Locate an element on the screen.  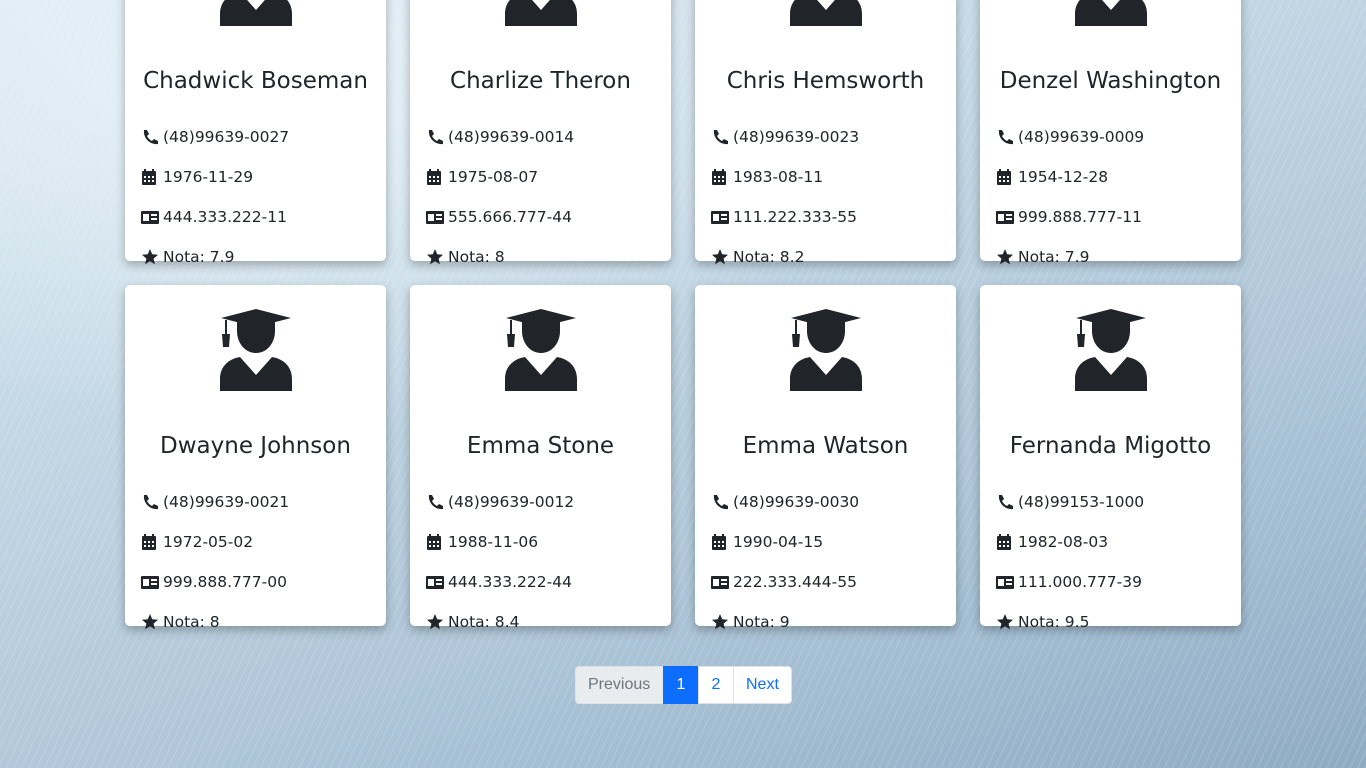
page-2-button: 2 is located at coordinates (716, 685).